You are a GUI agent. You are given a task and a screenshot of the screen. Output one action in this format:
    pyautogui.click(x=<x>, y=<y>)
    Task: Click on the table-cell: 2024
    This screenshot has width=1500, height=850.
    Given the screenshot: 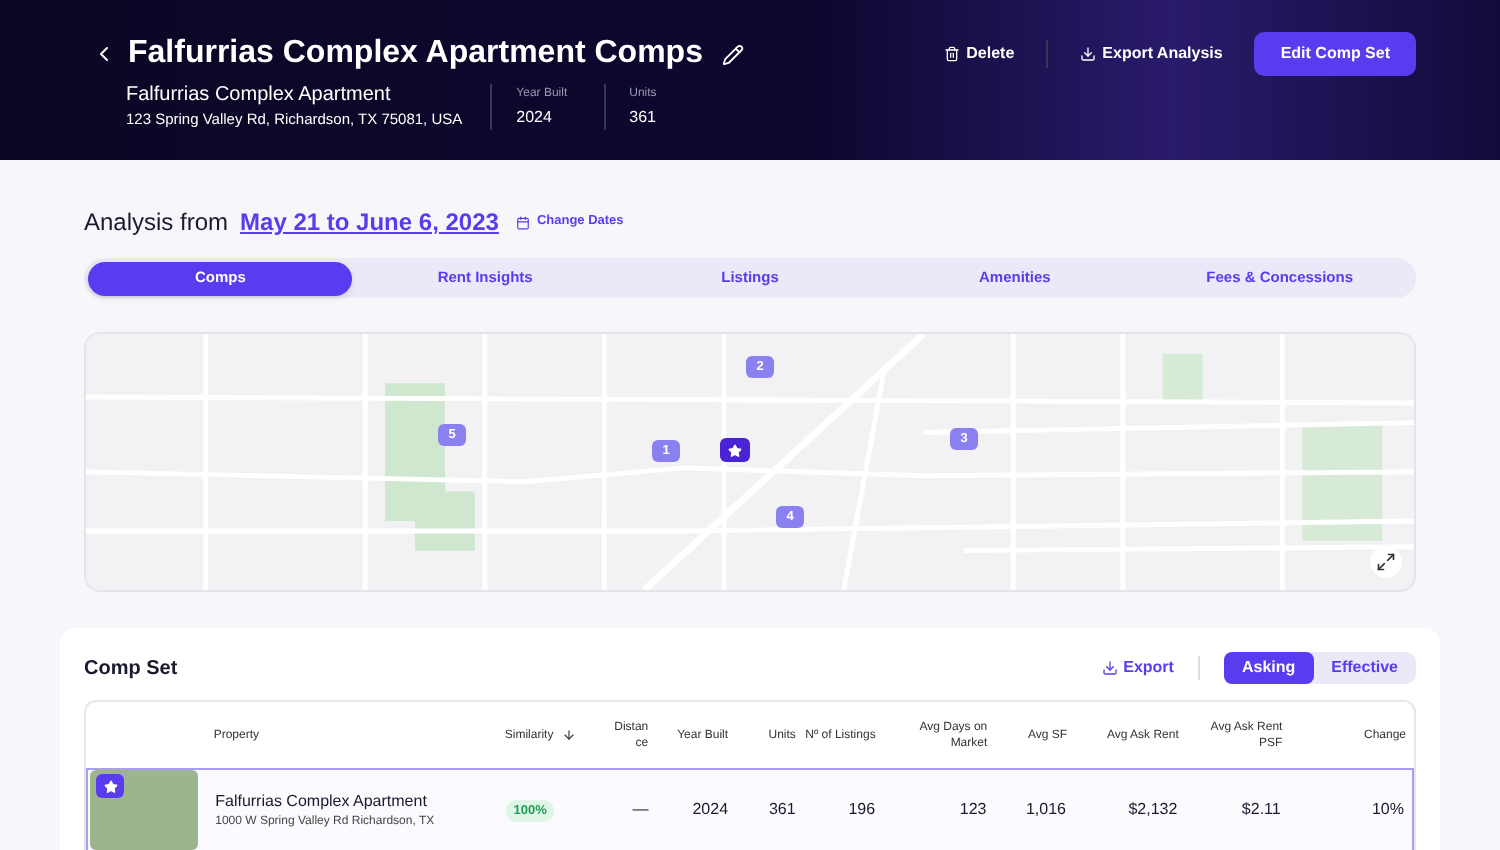 What is the action you would take?
    pyautogui.click(x=710, y=810)
    